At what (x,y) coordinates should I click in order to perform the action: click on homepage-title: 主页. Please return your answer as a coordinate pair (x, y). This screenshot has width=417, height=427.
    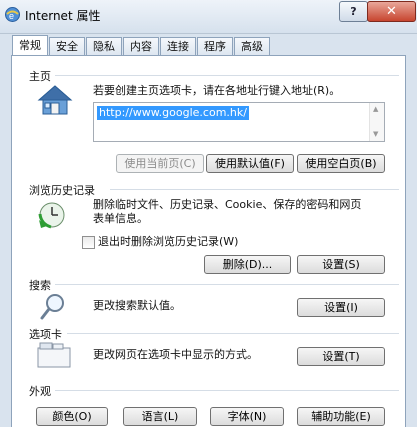
    Looking at the image, I should click on (40, 76).